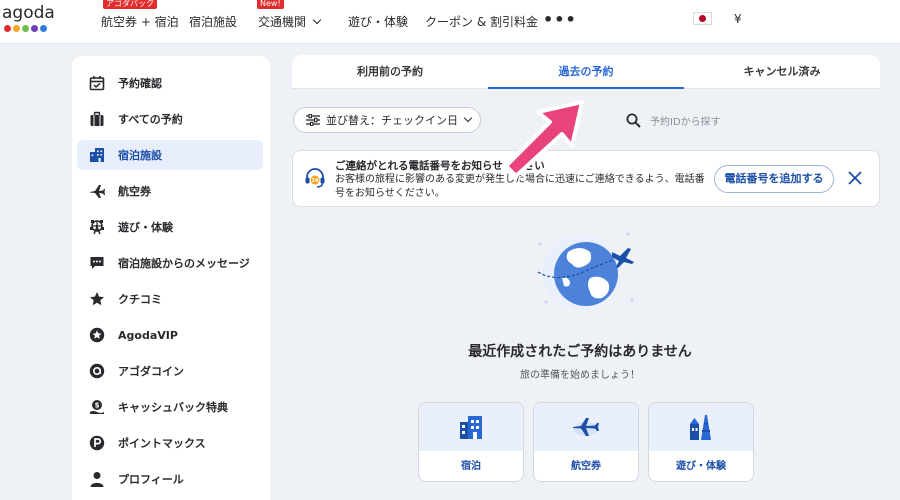  I want to click on nav-label: 航空券 + 宿泊, so click(140, 22).